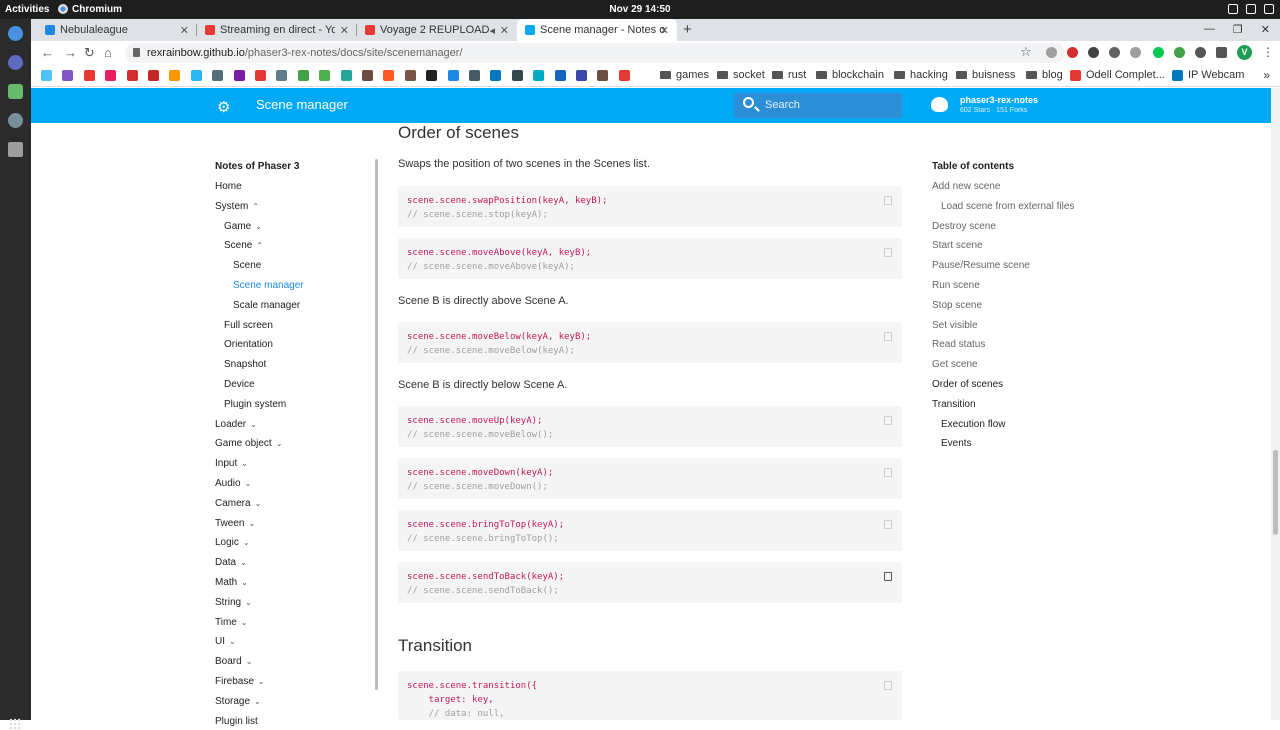 The height and width of the screenshot is (730, 1280). Describe the element at coordinates (268, 285) in the screenshot. I see `sidebar-item: Scene manager` at that location.